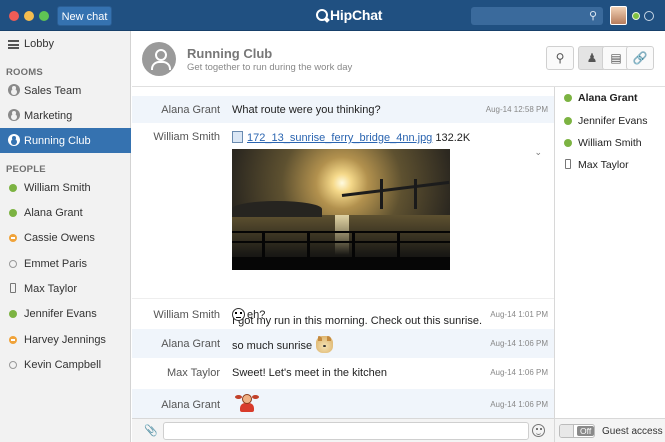 This screenshot has height=442, width=665. I want to click on person-label: Emmet Paris, so click(55, 264).